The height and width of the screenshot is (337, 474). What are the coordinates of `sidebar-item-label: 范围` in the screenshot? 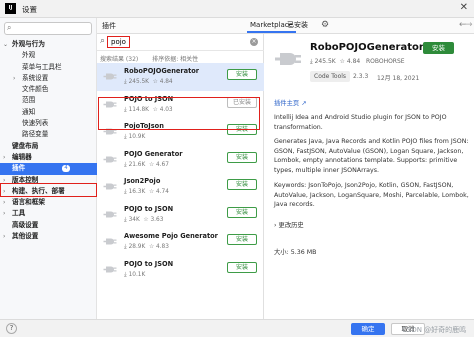 It's located at (29, 100).